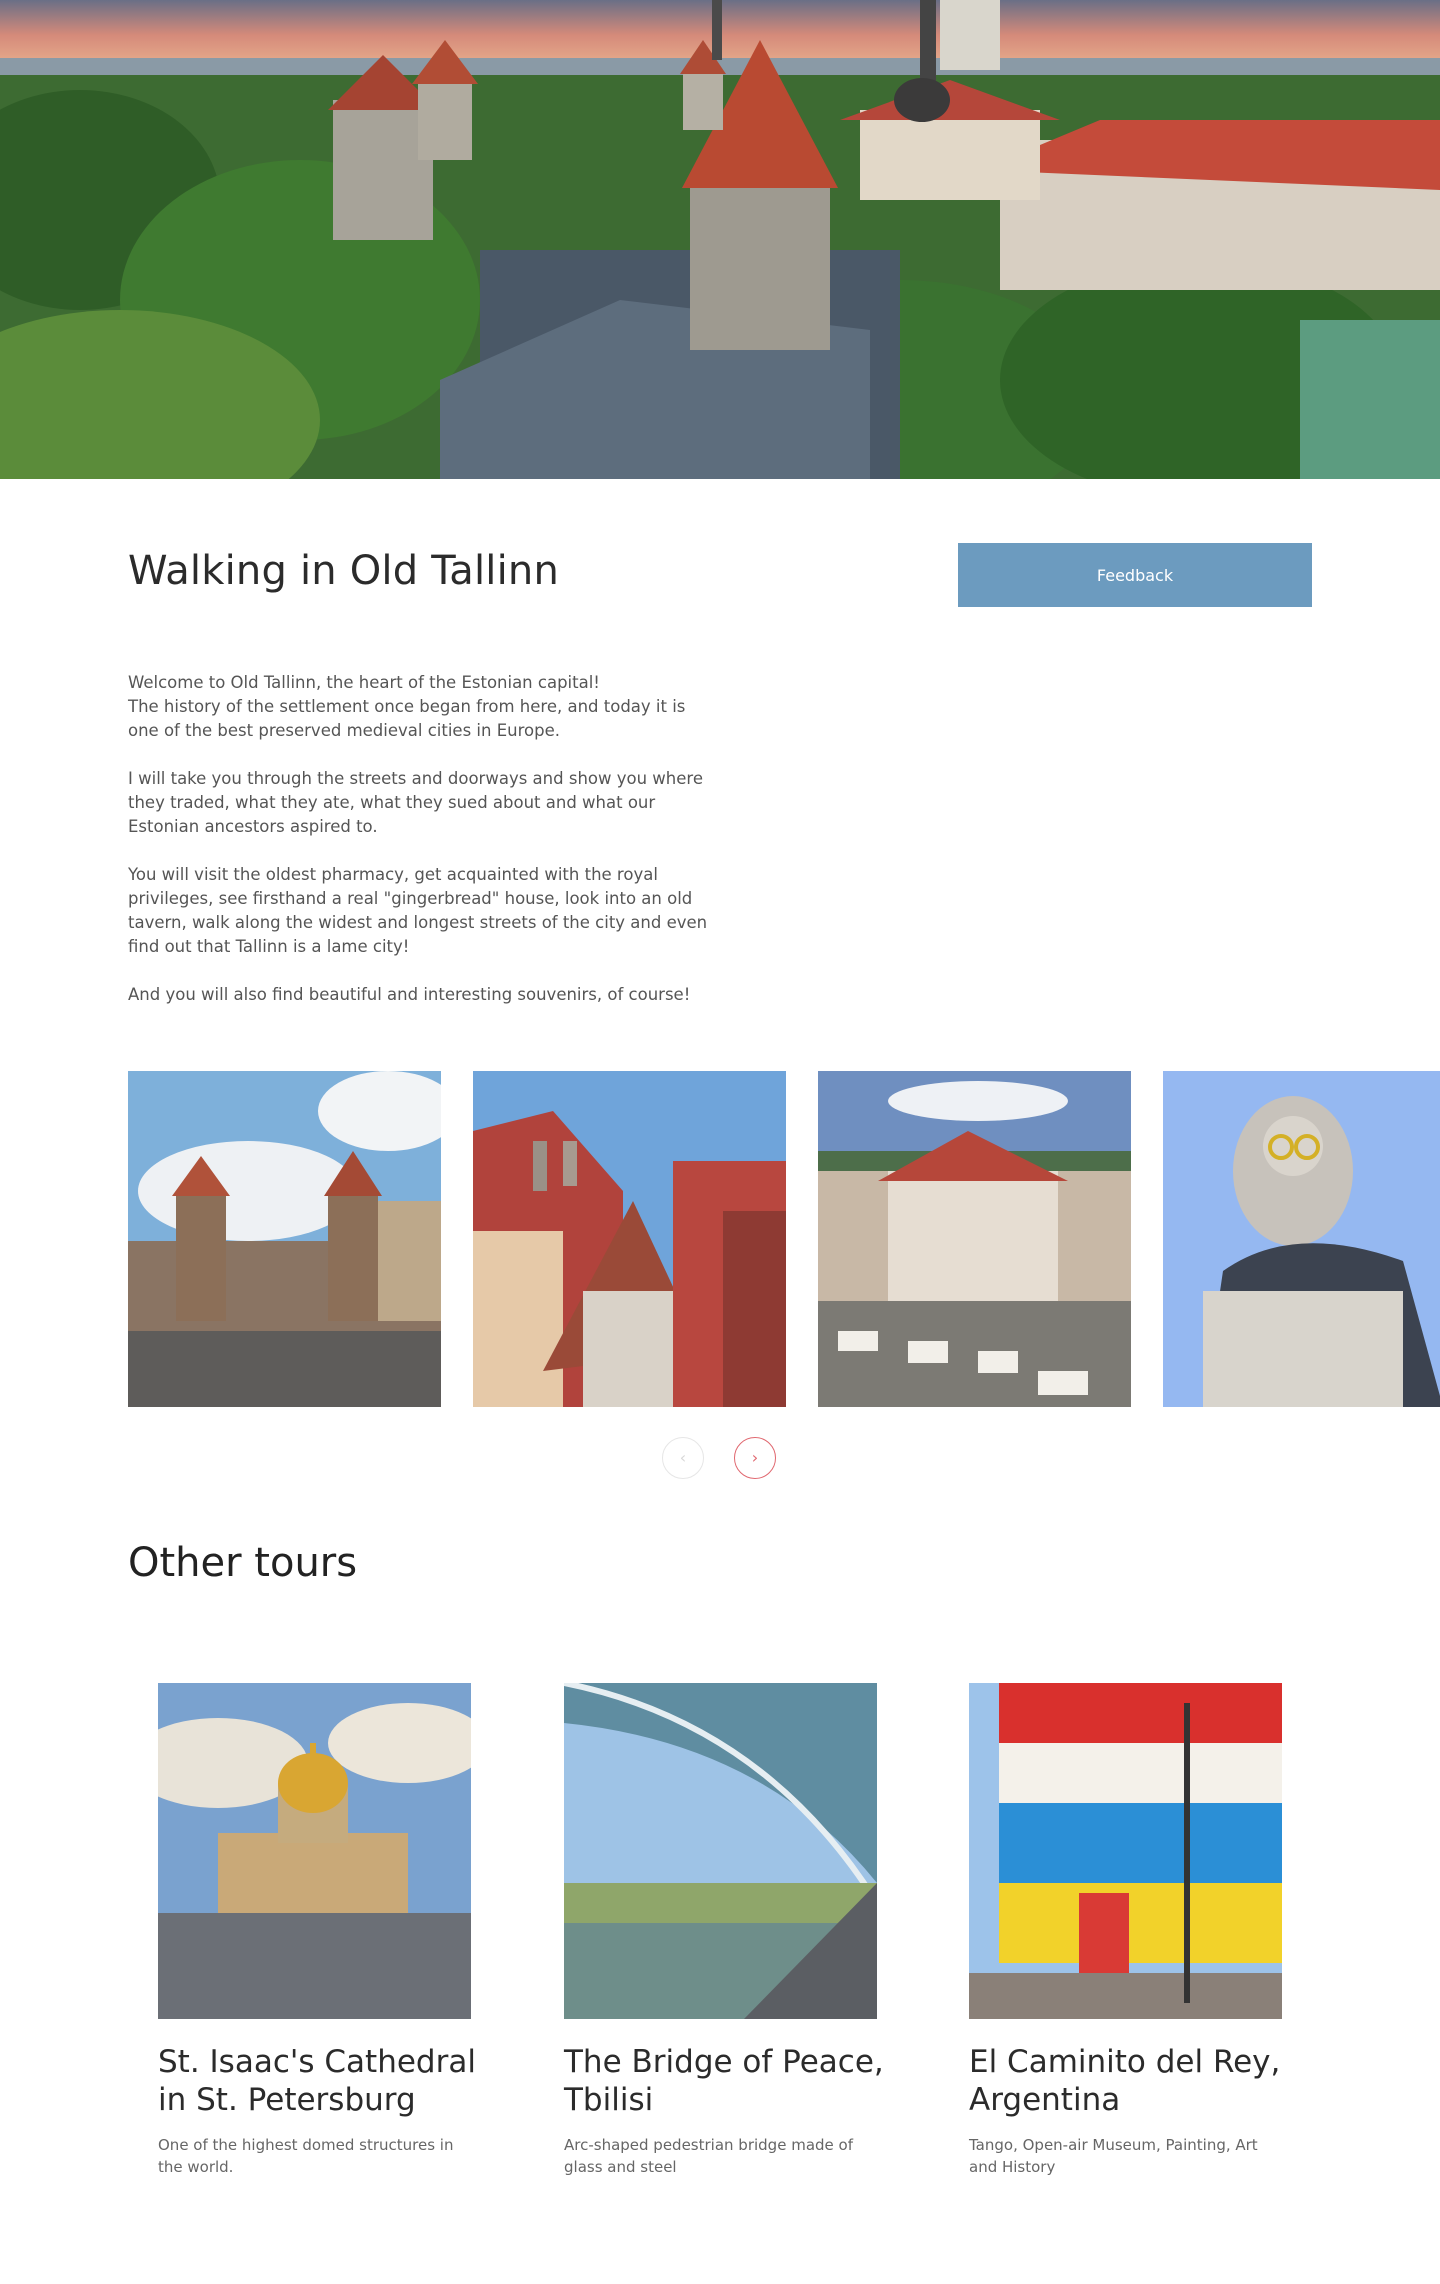 This screenshot has height=2284, width=1440. What do you see at coordinates (720, 1851) in the screenshot?
I see `tour-image-bridge` at bounding box center [720, 1851].